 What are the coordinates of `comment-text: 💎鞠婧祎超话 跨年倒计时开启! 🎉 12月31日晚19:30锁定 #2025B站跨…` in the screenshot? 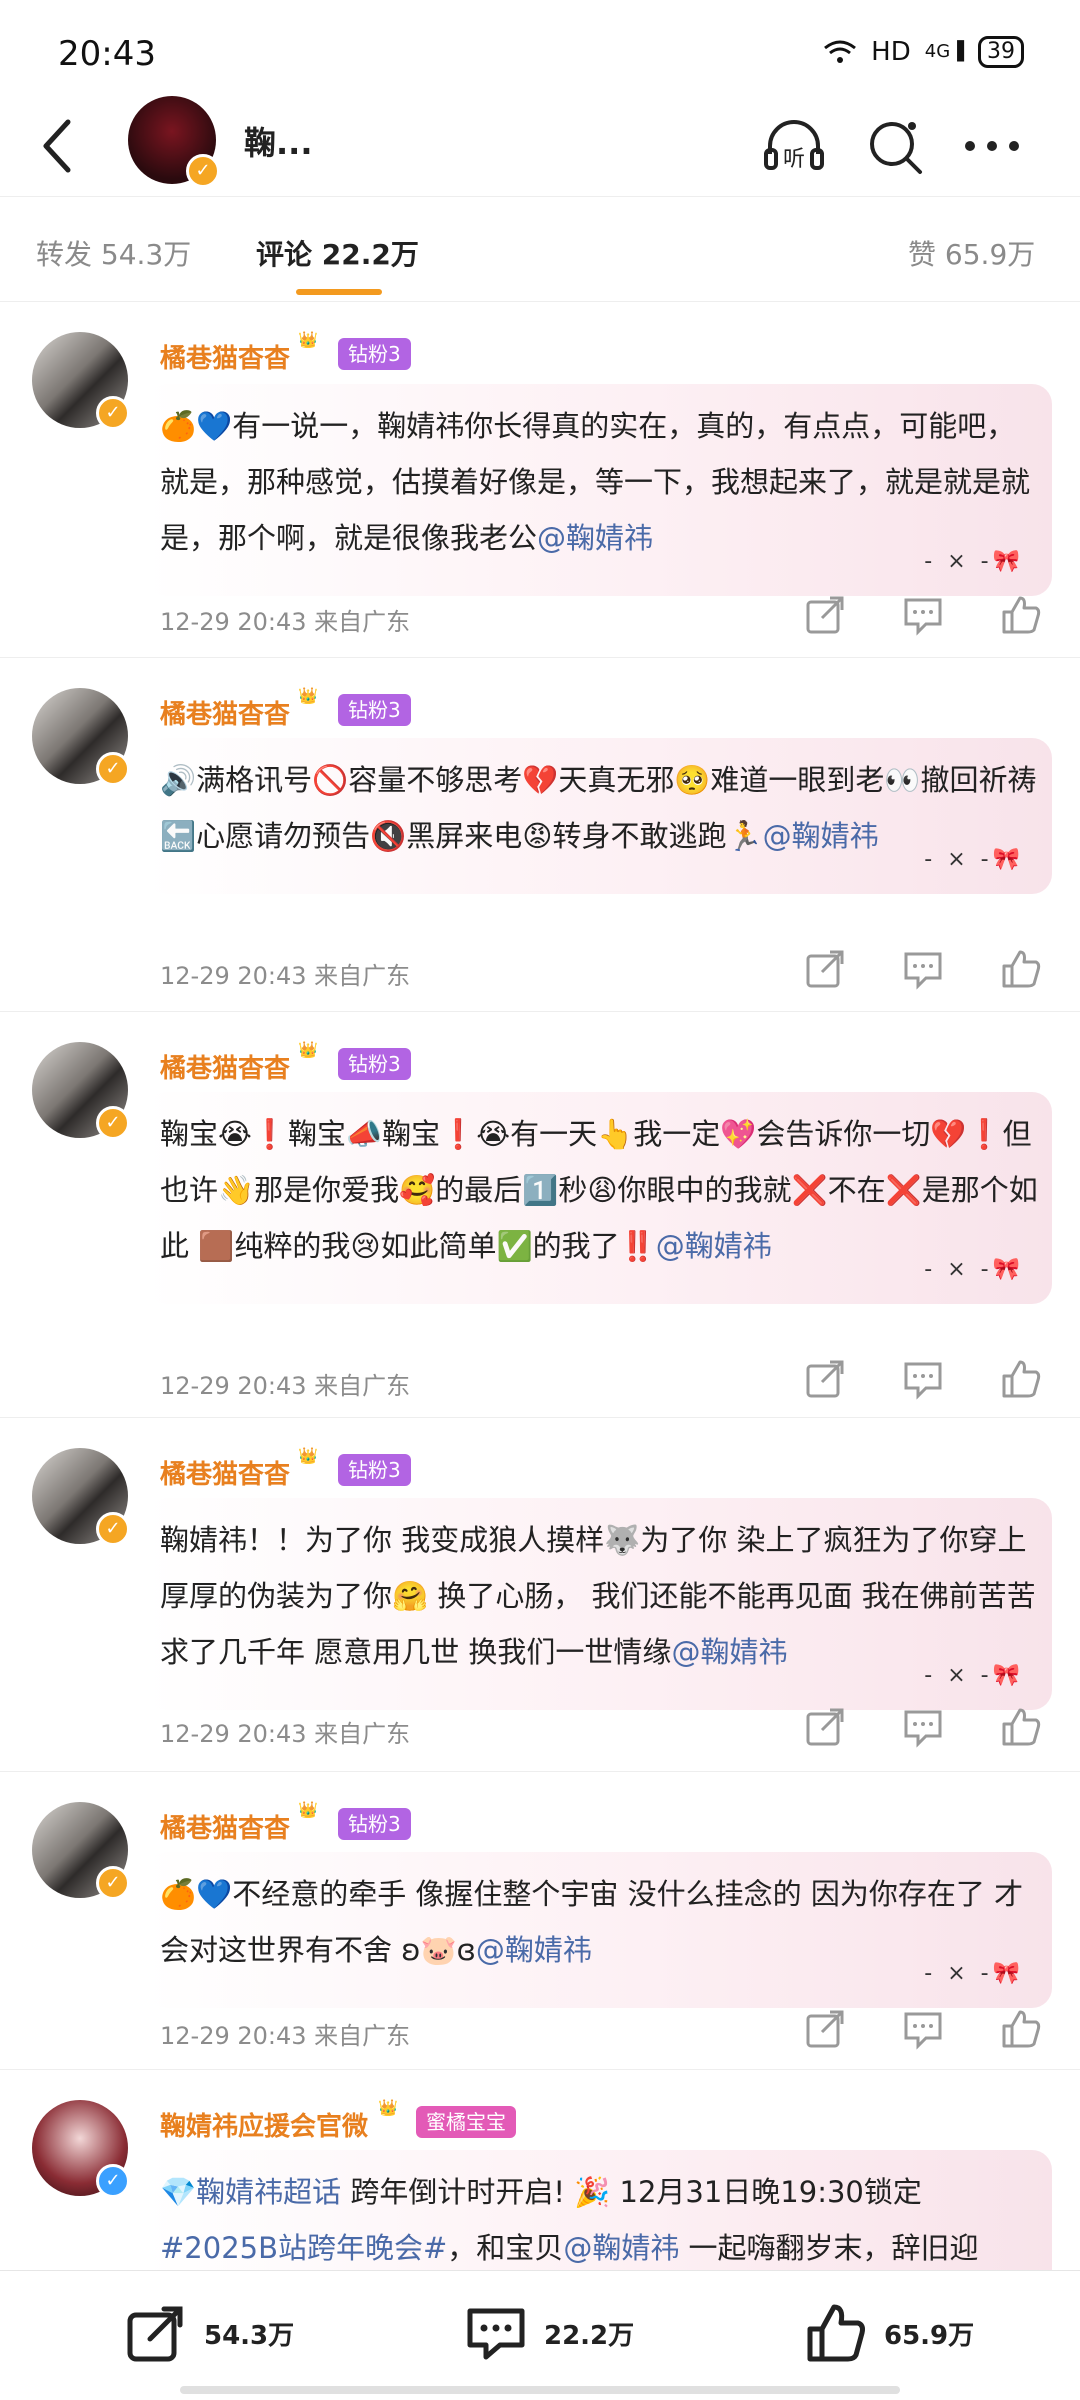 It's located at (599, 2210).